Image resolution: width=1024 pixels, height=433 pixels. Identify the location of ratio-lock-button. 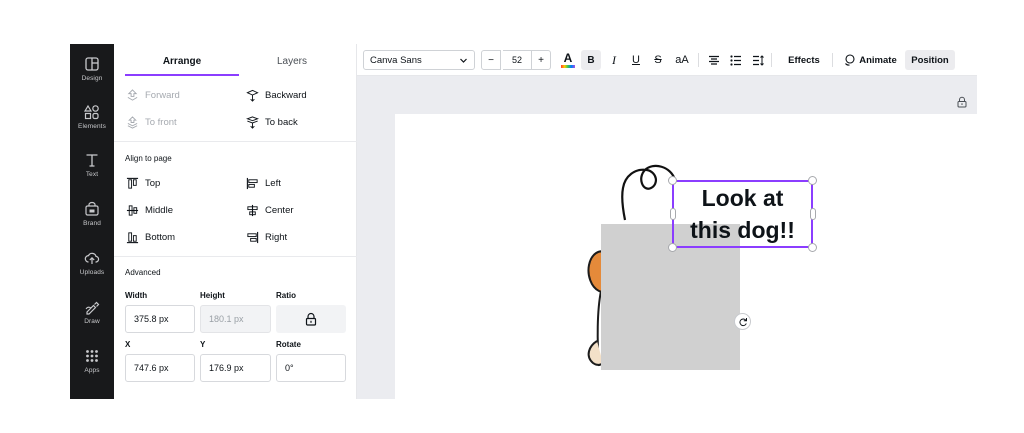
(311, 319).